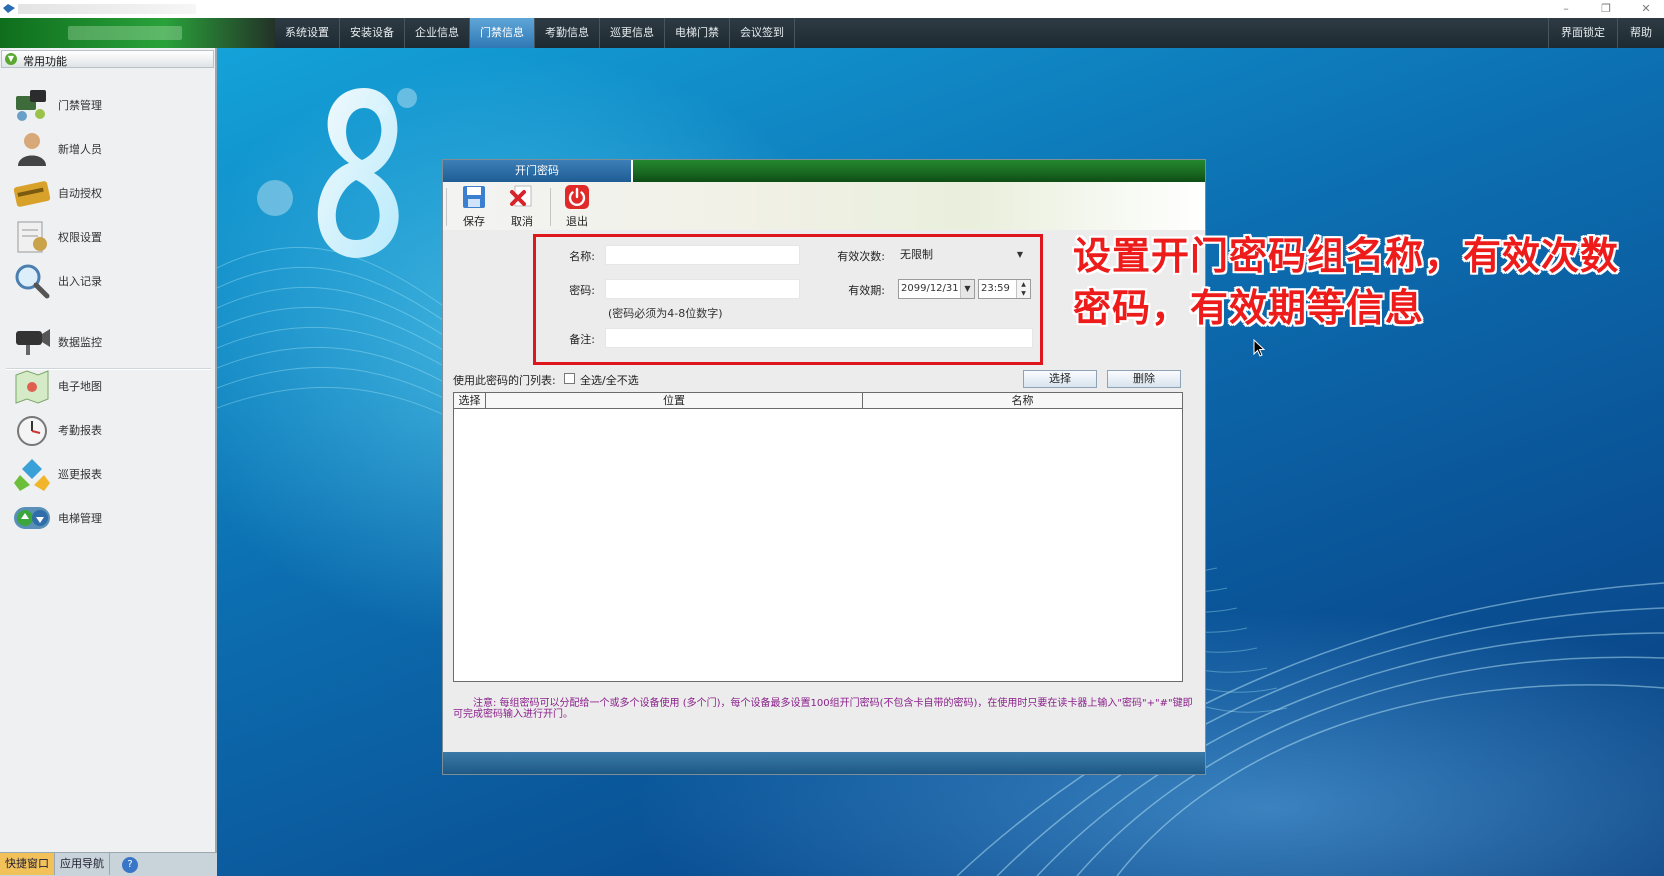  I want to click on save-button: 保存, so click(474, 206).